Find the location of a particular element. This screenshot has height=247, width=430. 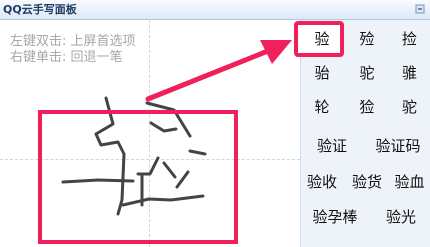

candidate-item: 验证 is located at coordinates (332, 146).